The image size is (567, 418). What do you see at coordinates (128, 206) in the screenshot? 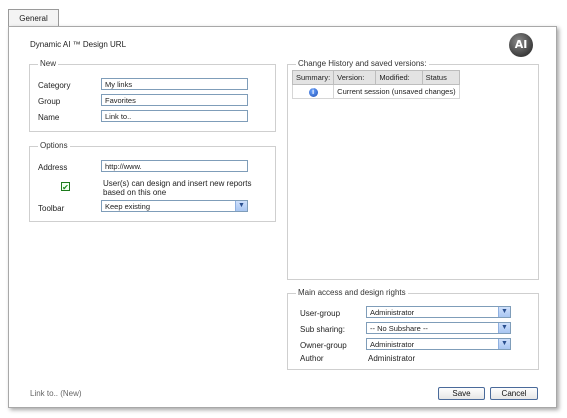
I see `toolbar-select-value: Keep existing` at bounding box center [128, 206].